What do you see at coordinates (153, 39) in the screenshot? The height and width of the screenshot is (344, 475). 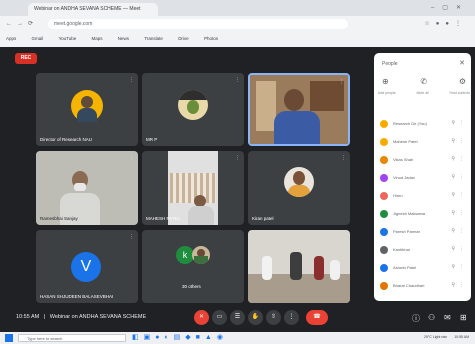 I see `bookmark-item: Translate` at bounding box center [153, 39].